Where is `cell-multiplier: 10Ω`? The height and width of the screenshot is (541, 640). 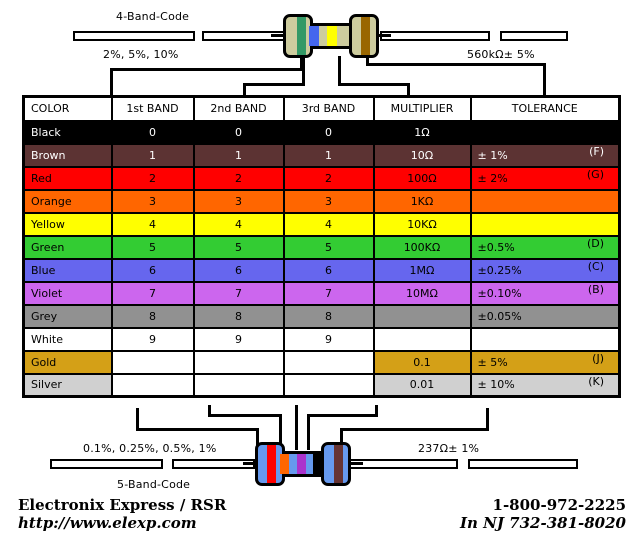 cell-multiplier: 10Ω is located at coordinates (422, 155).